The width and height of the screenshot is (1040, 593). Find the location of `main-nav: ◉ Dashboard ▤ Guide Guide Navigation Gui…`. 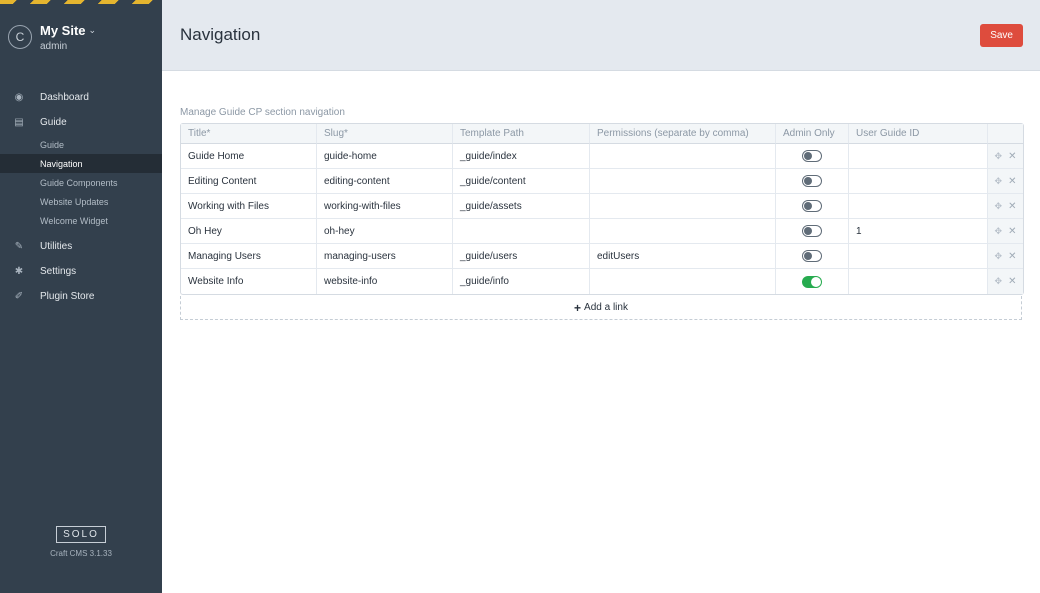

main-nav: ◉ Dashboard ▤ Guide Guide Navigation Gui… is located at coordinates (81, 197).